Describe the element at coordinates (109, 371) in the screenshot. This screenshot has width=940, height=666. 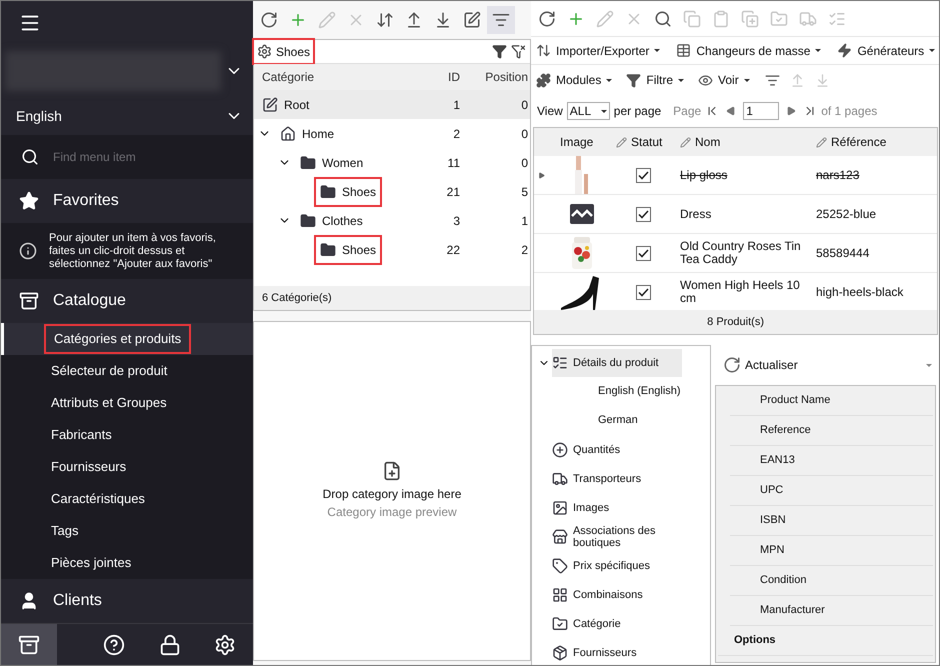
I see `sidebar-item: Sélecteur de produit` at that location.